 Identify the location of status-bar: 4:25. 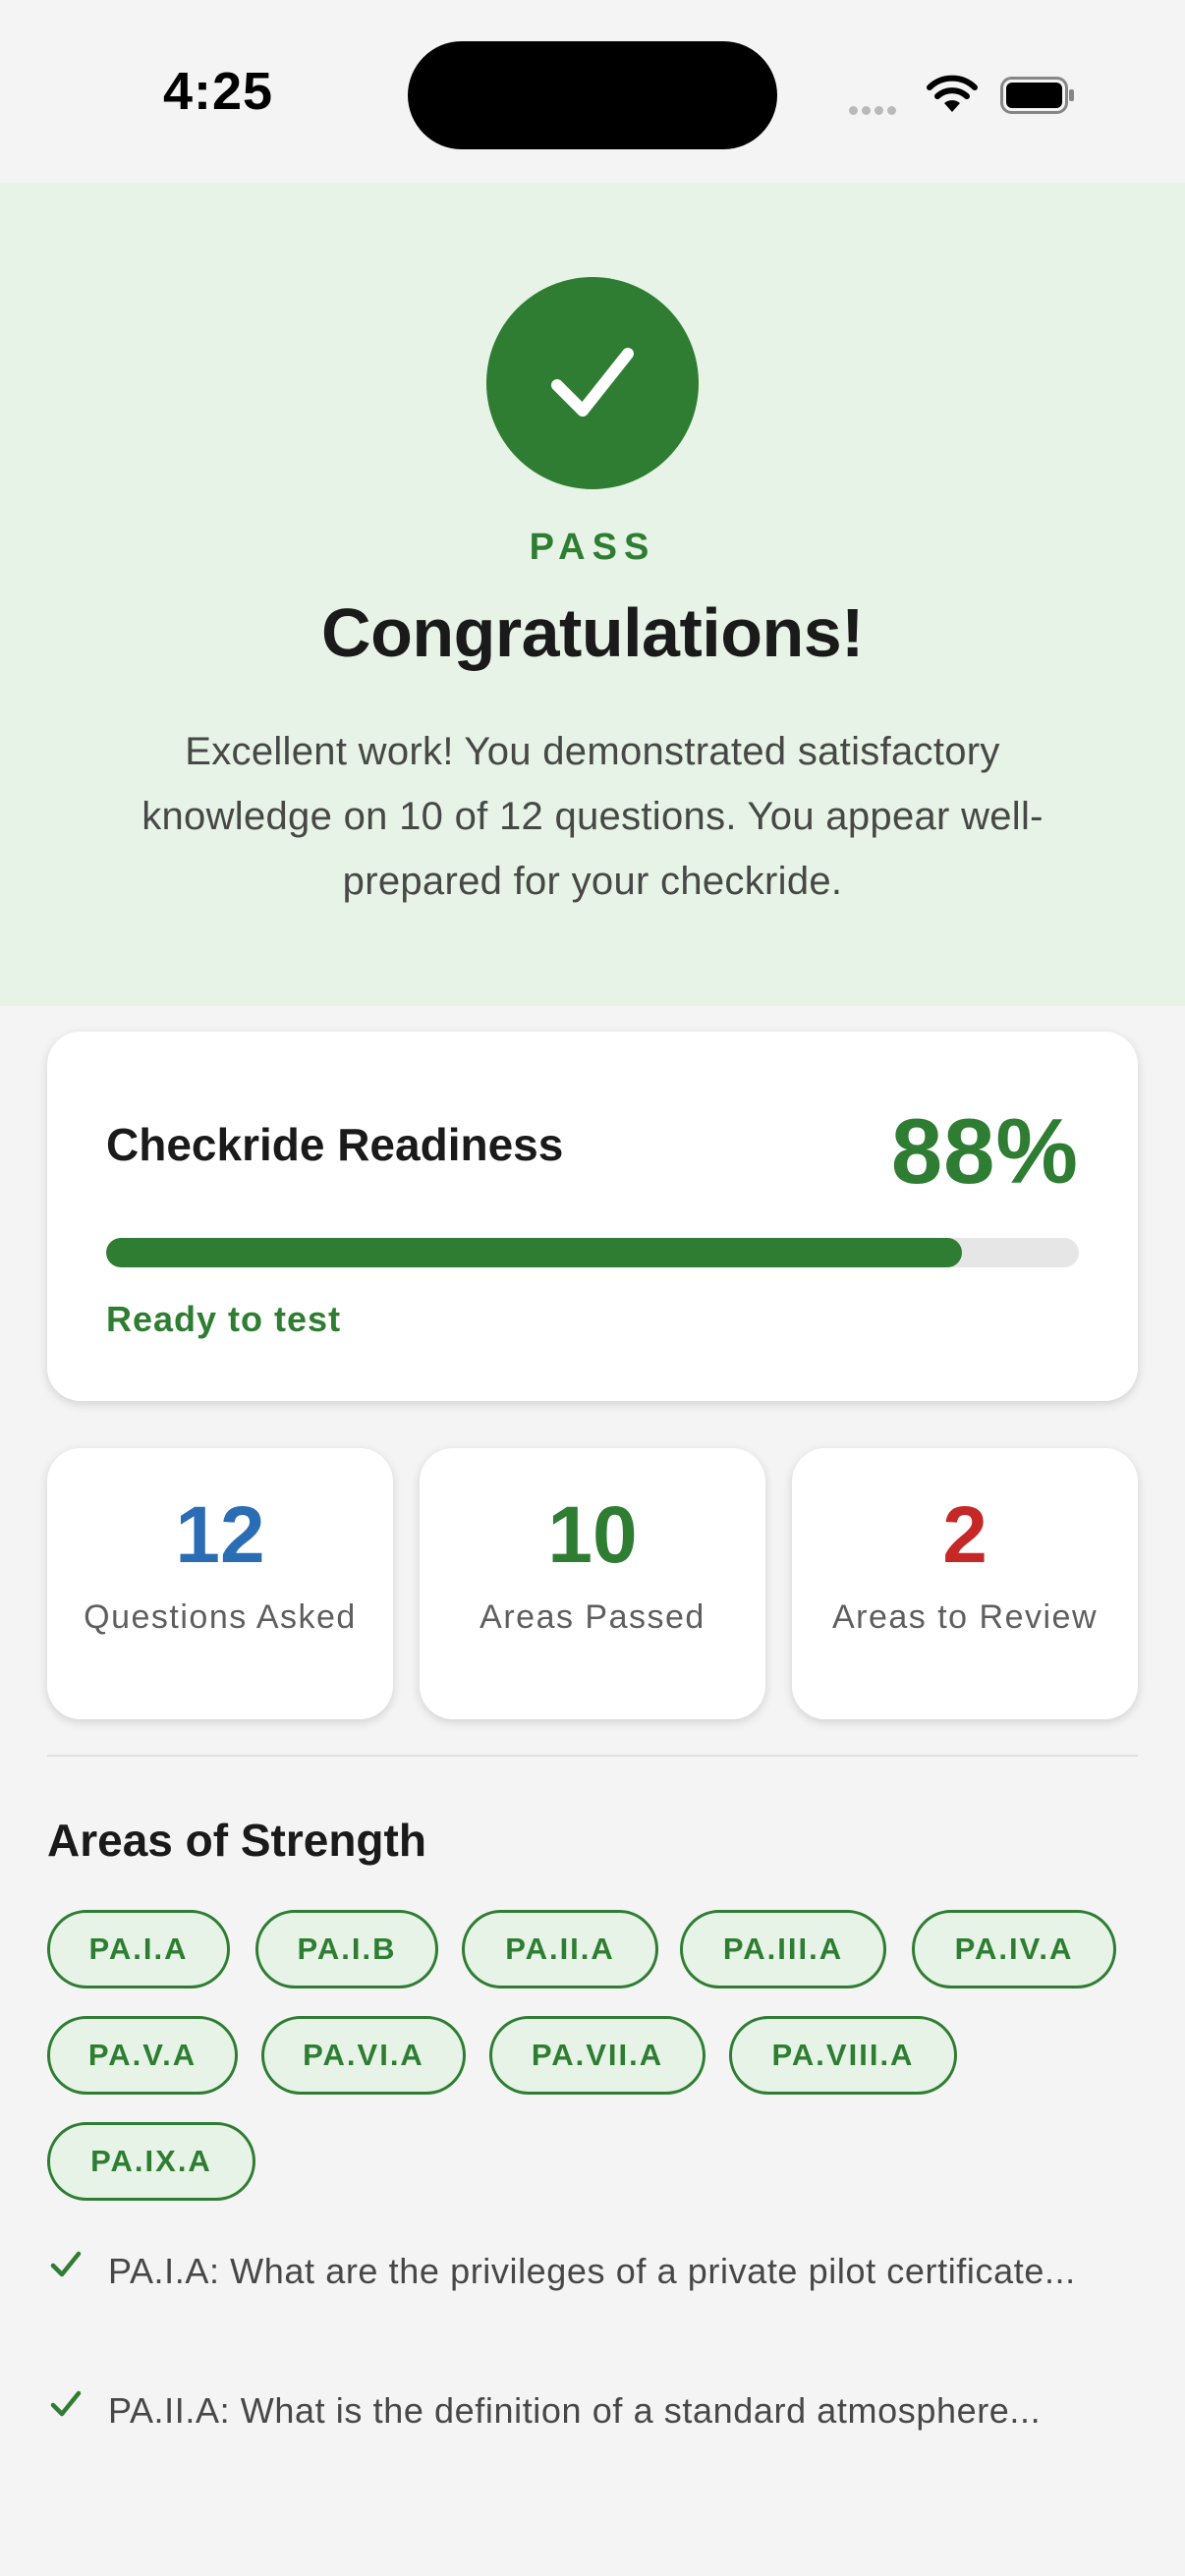
(592, 91).